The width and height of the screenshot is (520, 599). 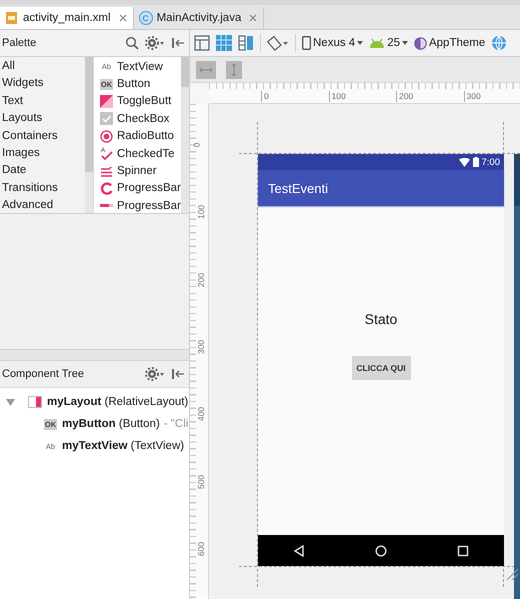 I want to click on ruler-label: 500, so click(x=201, y=481).